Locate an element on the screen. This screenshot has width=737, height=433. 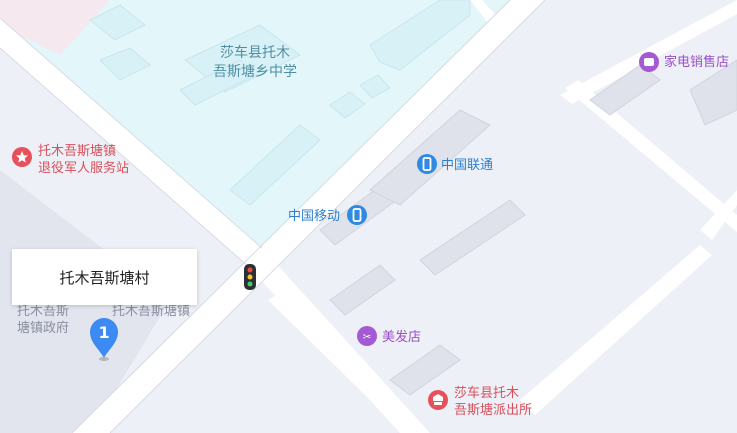
school-label: 莎车县托木 吾斯塘乡中学 is located at coordinates (255, 63).